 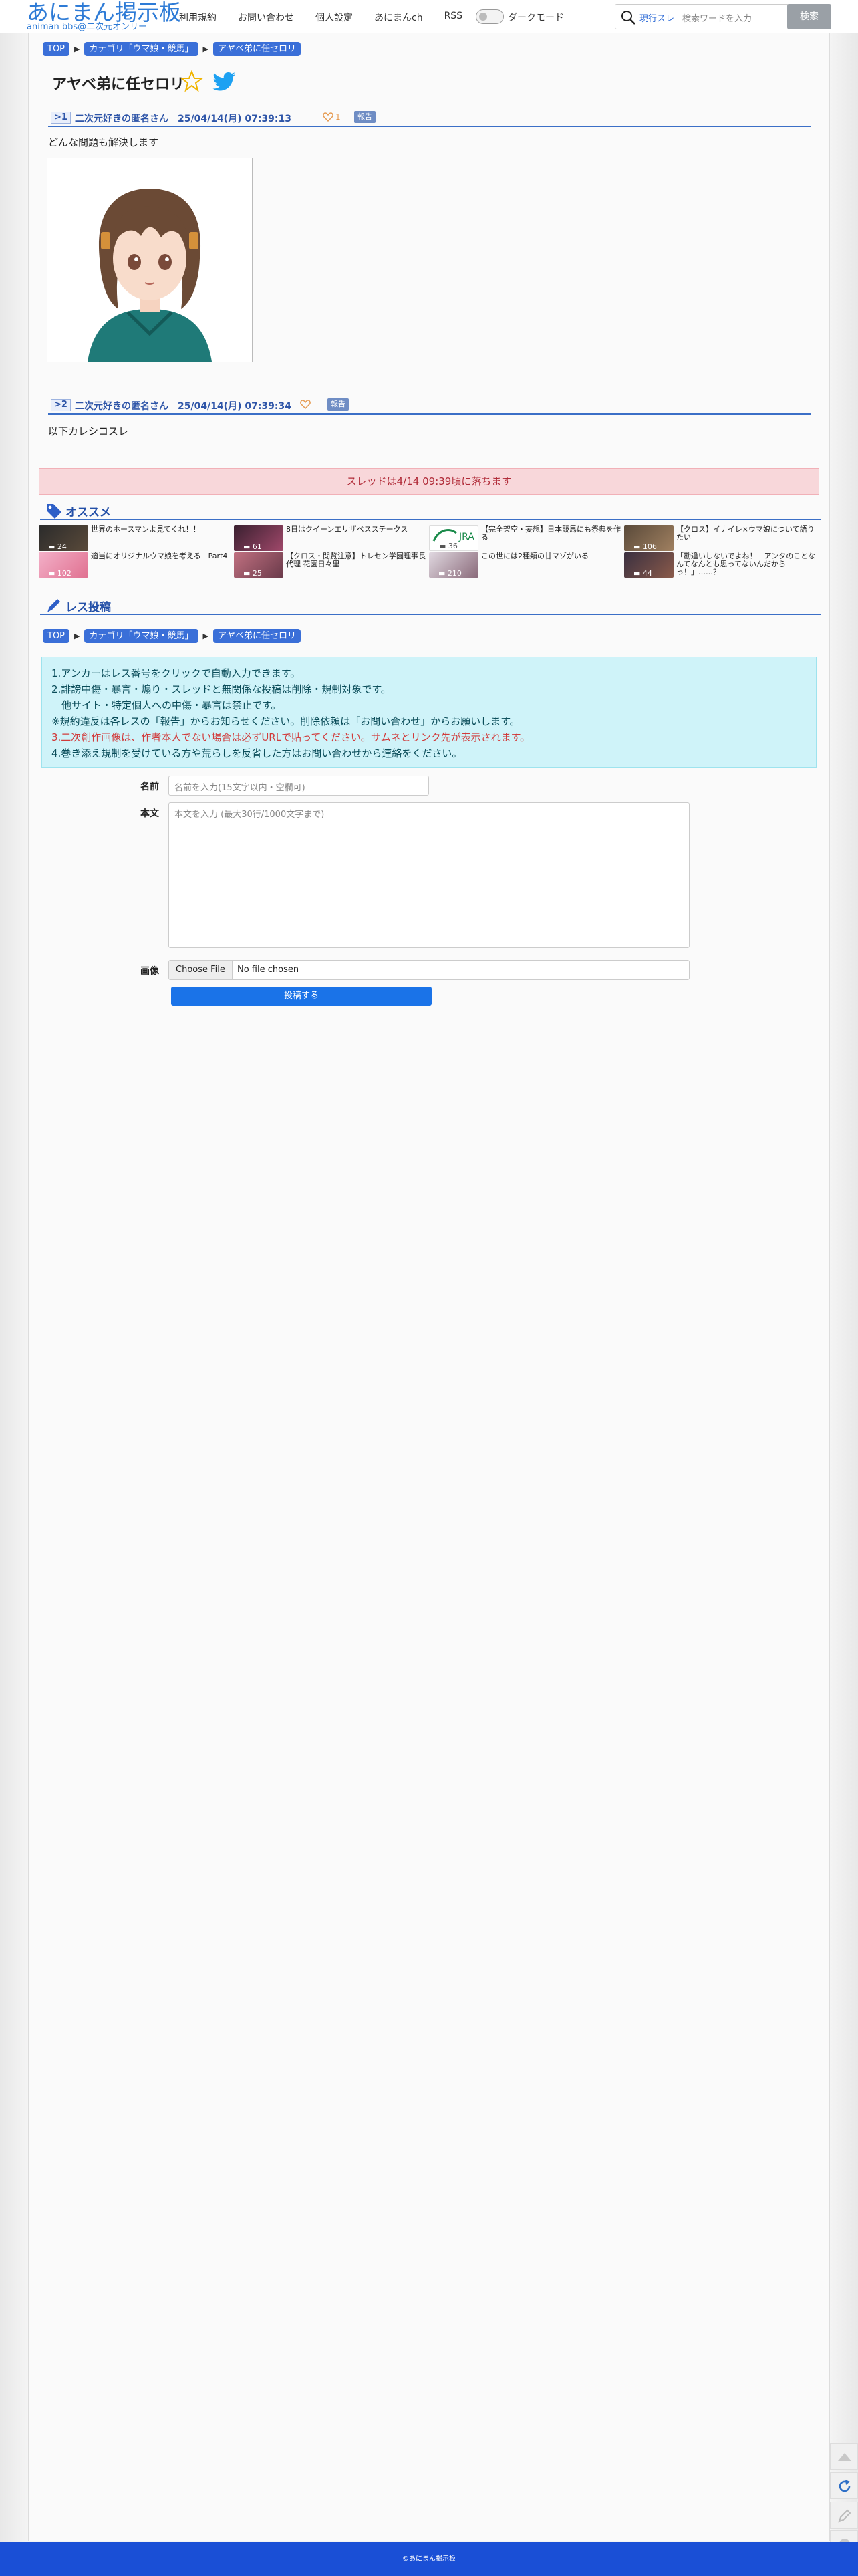 What do you see at coordinates (450, 573) in the screenshot?
I see `comment-count: ▬ 210` at bounding box center [450, 573].